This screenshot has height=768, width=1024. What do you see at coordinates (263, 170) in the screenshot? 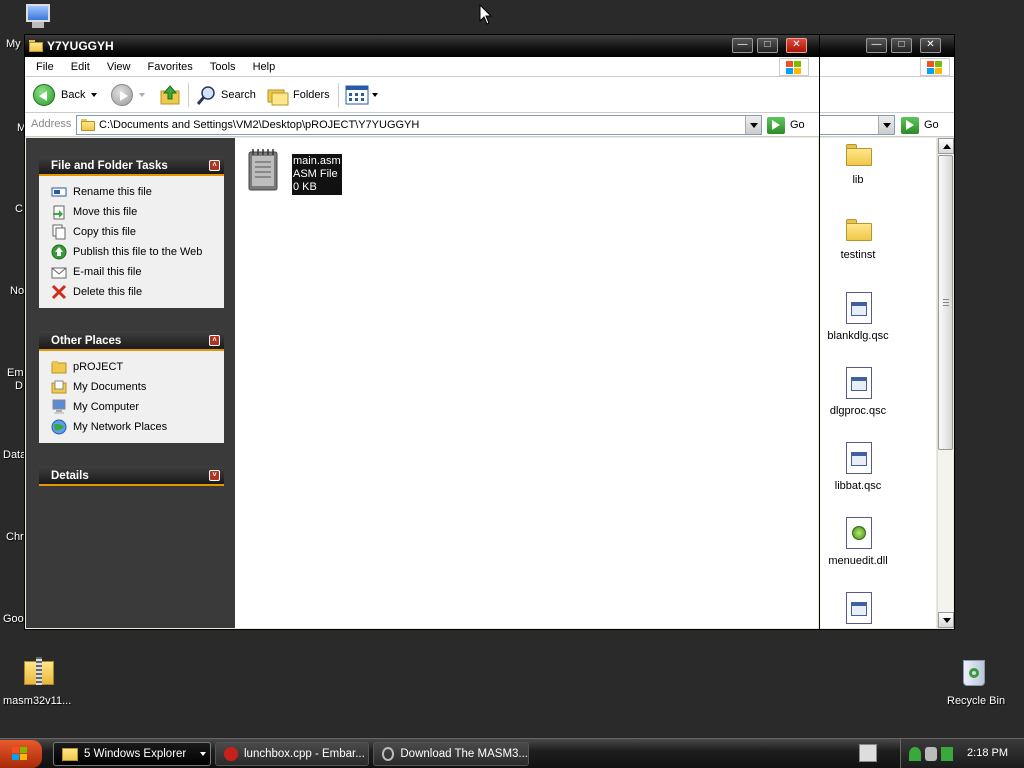
I see `notepad-file-icon` at bounding box center [263, 170].